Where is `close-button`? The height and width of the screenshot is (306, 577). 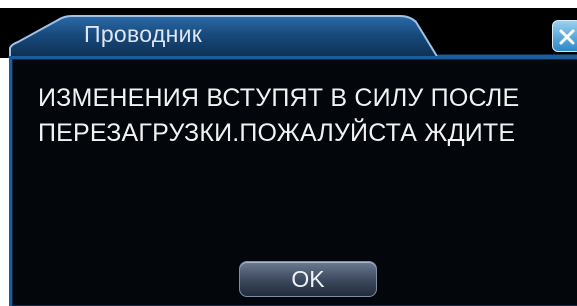 close-button is located at coordinates (564, 36).